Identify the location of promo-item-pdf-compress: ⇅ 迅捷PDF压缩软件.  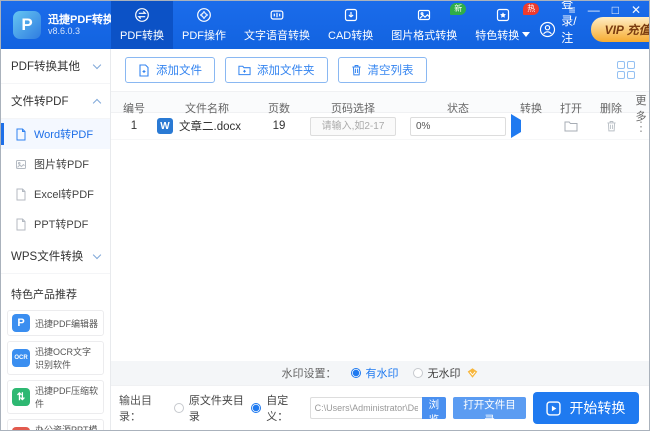
(55, 397).